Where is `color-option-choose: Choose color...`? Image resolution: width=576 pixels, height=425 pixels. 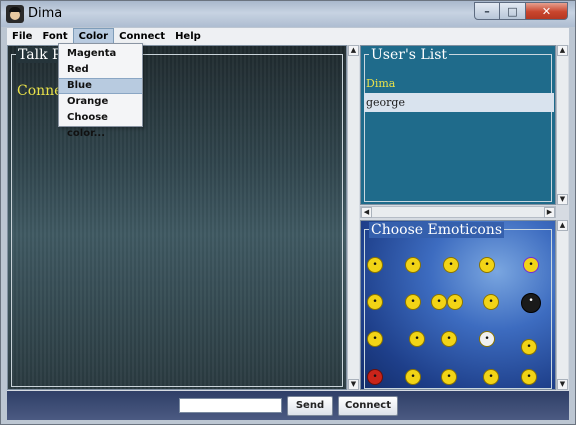
color-option-choose: Choose color... is located at coordinates (100, 124).